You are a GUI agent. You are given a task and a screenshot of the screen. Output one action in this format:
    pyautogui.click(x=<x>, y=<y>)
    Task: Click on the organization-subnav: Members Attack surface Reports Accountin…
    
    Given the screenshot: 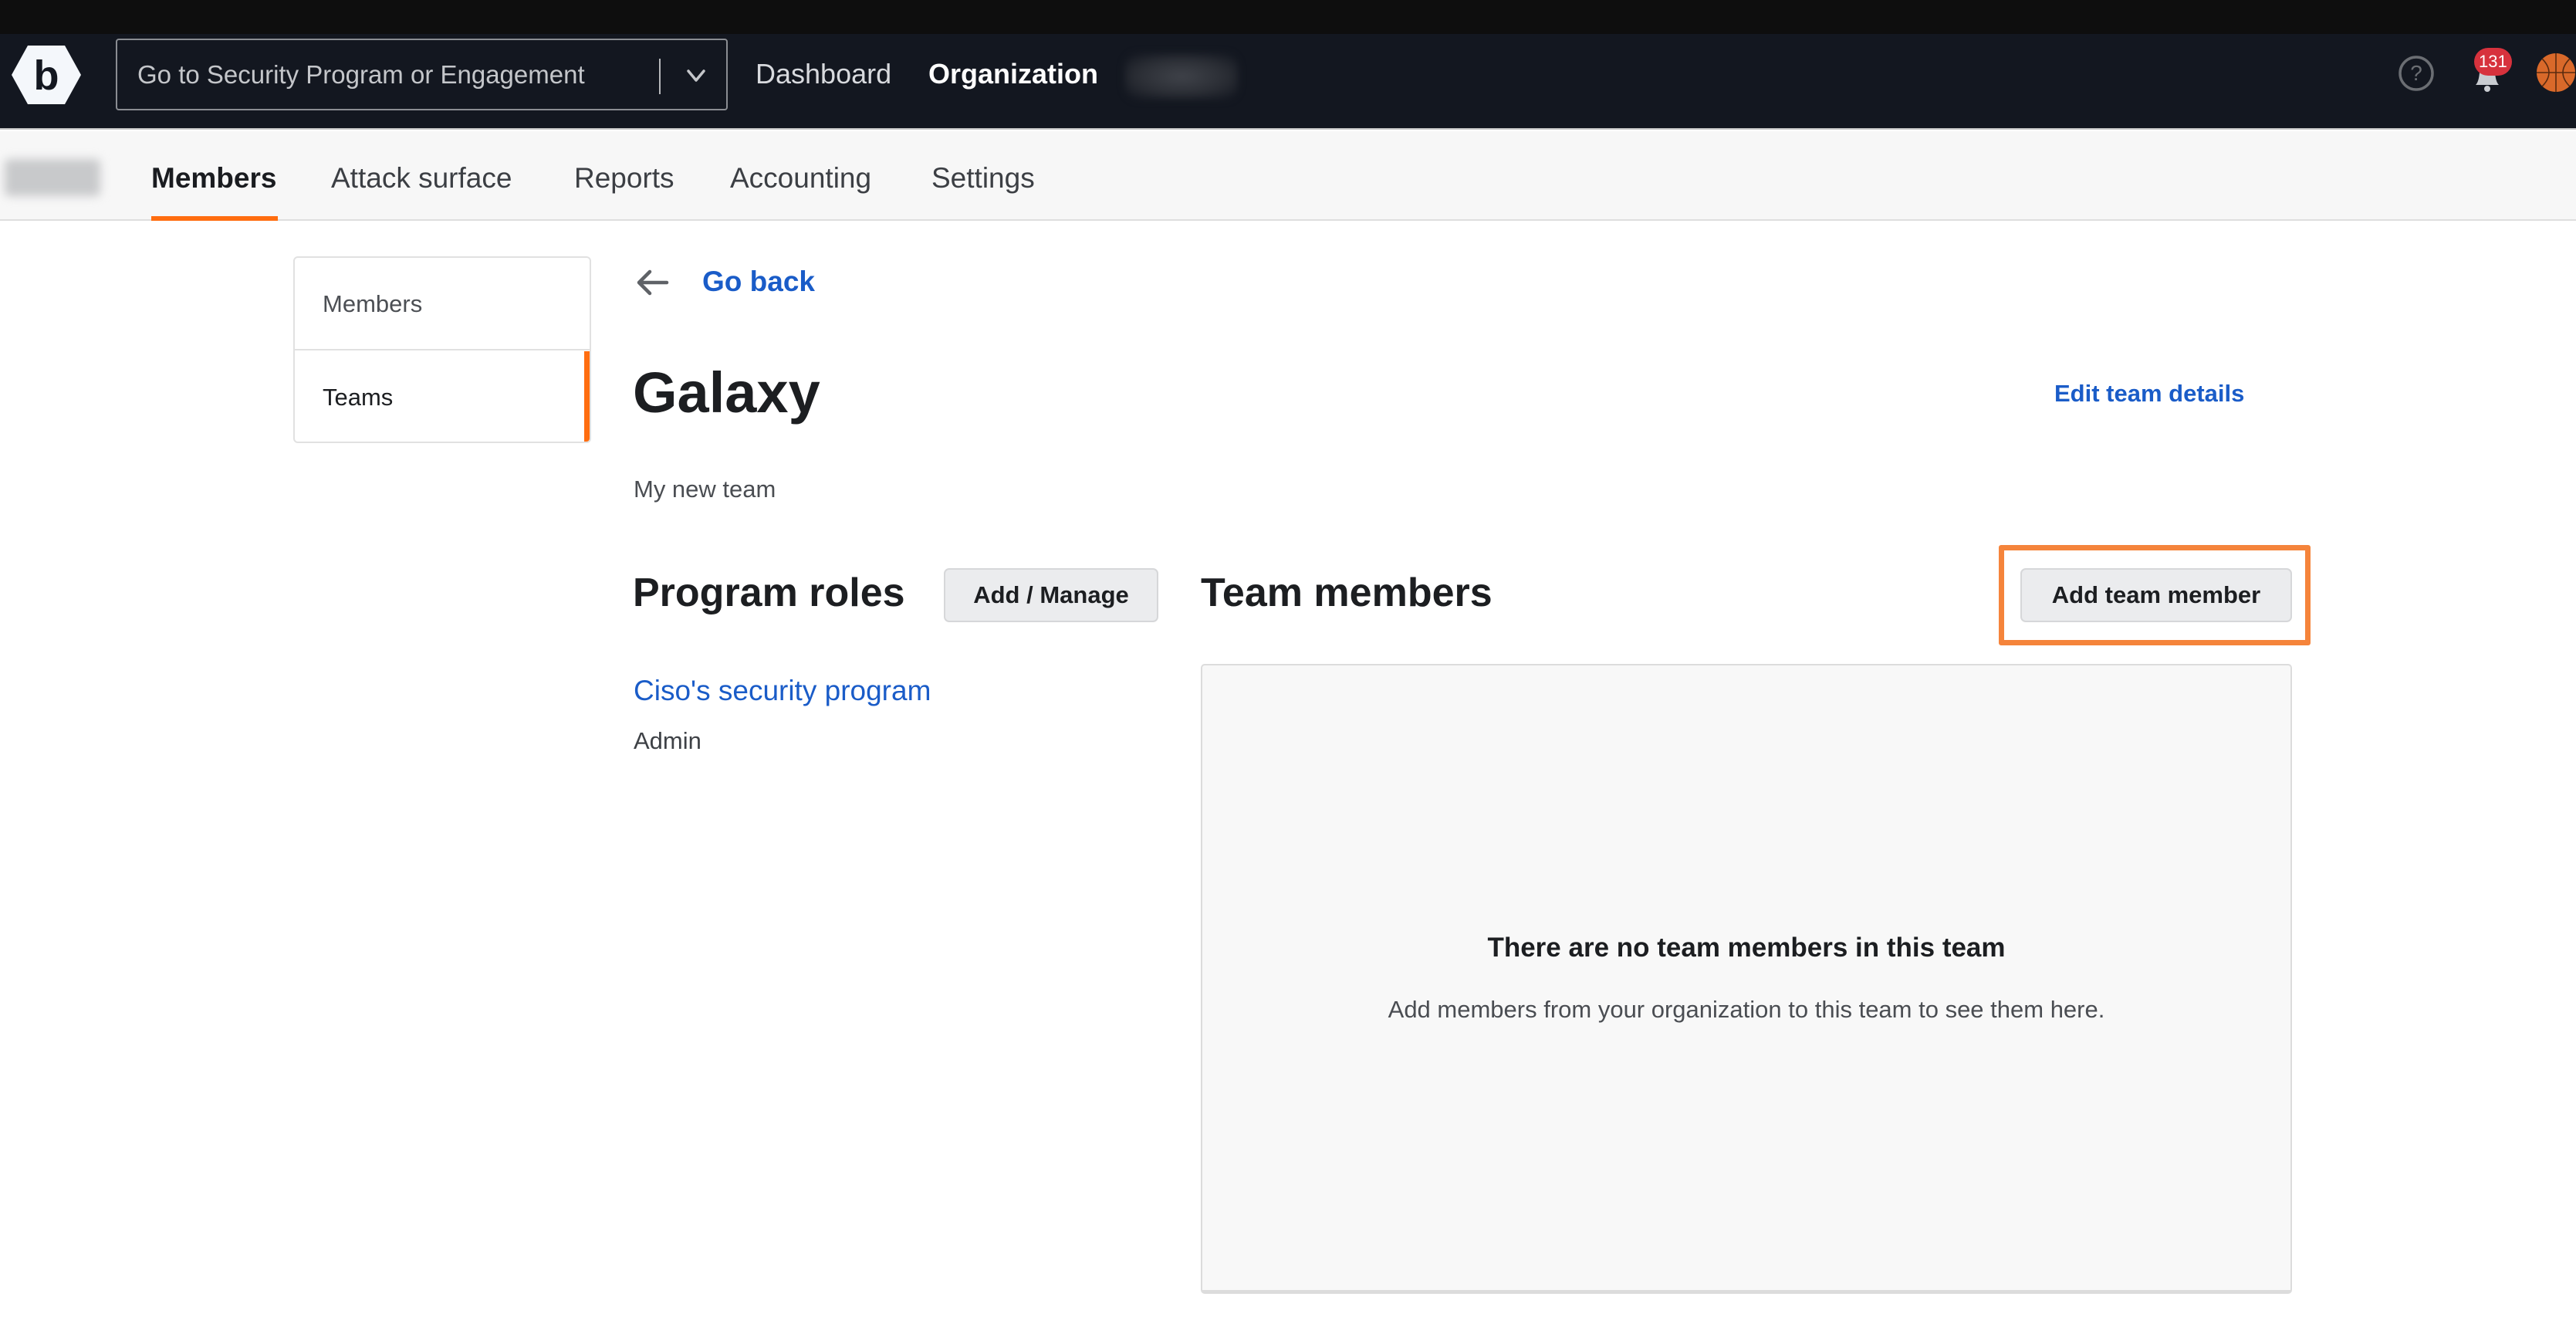 What is the action you would take?
    pyautogui.click(x=1288, y=176)
    